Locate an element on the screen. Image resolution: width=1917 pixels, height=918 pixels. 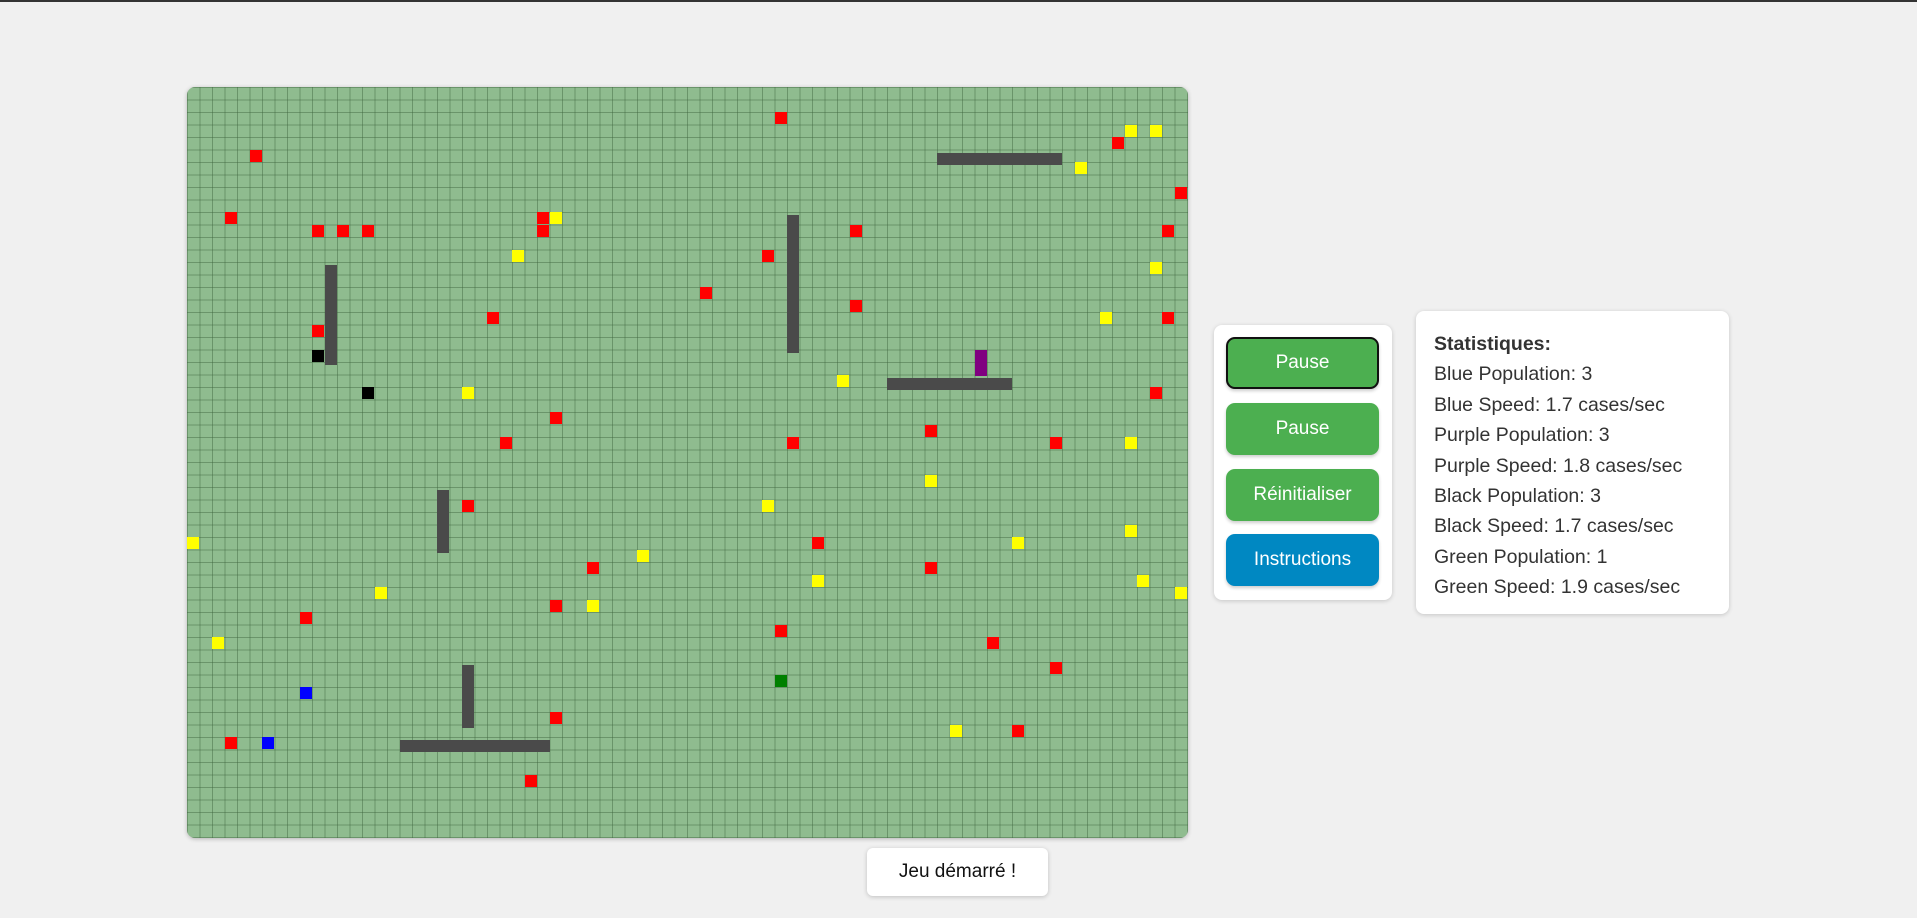
reset-button: Réinitialiser is located at coordinates (1302, 495).